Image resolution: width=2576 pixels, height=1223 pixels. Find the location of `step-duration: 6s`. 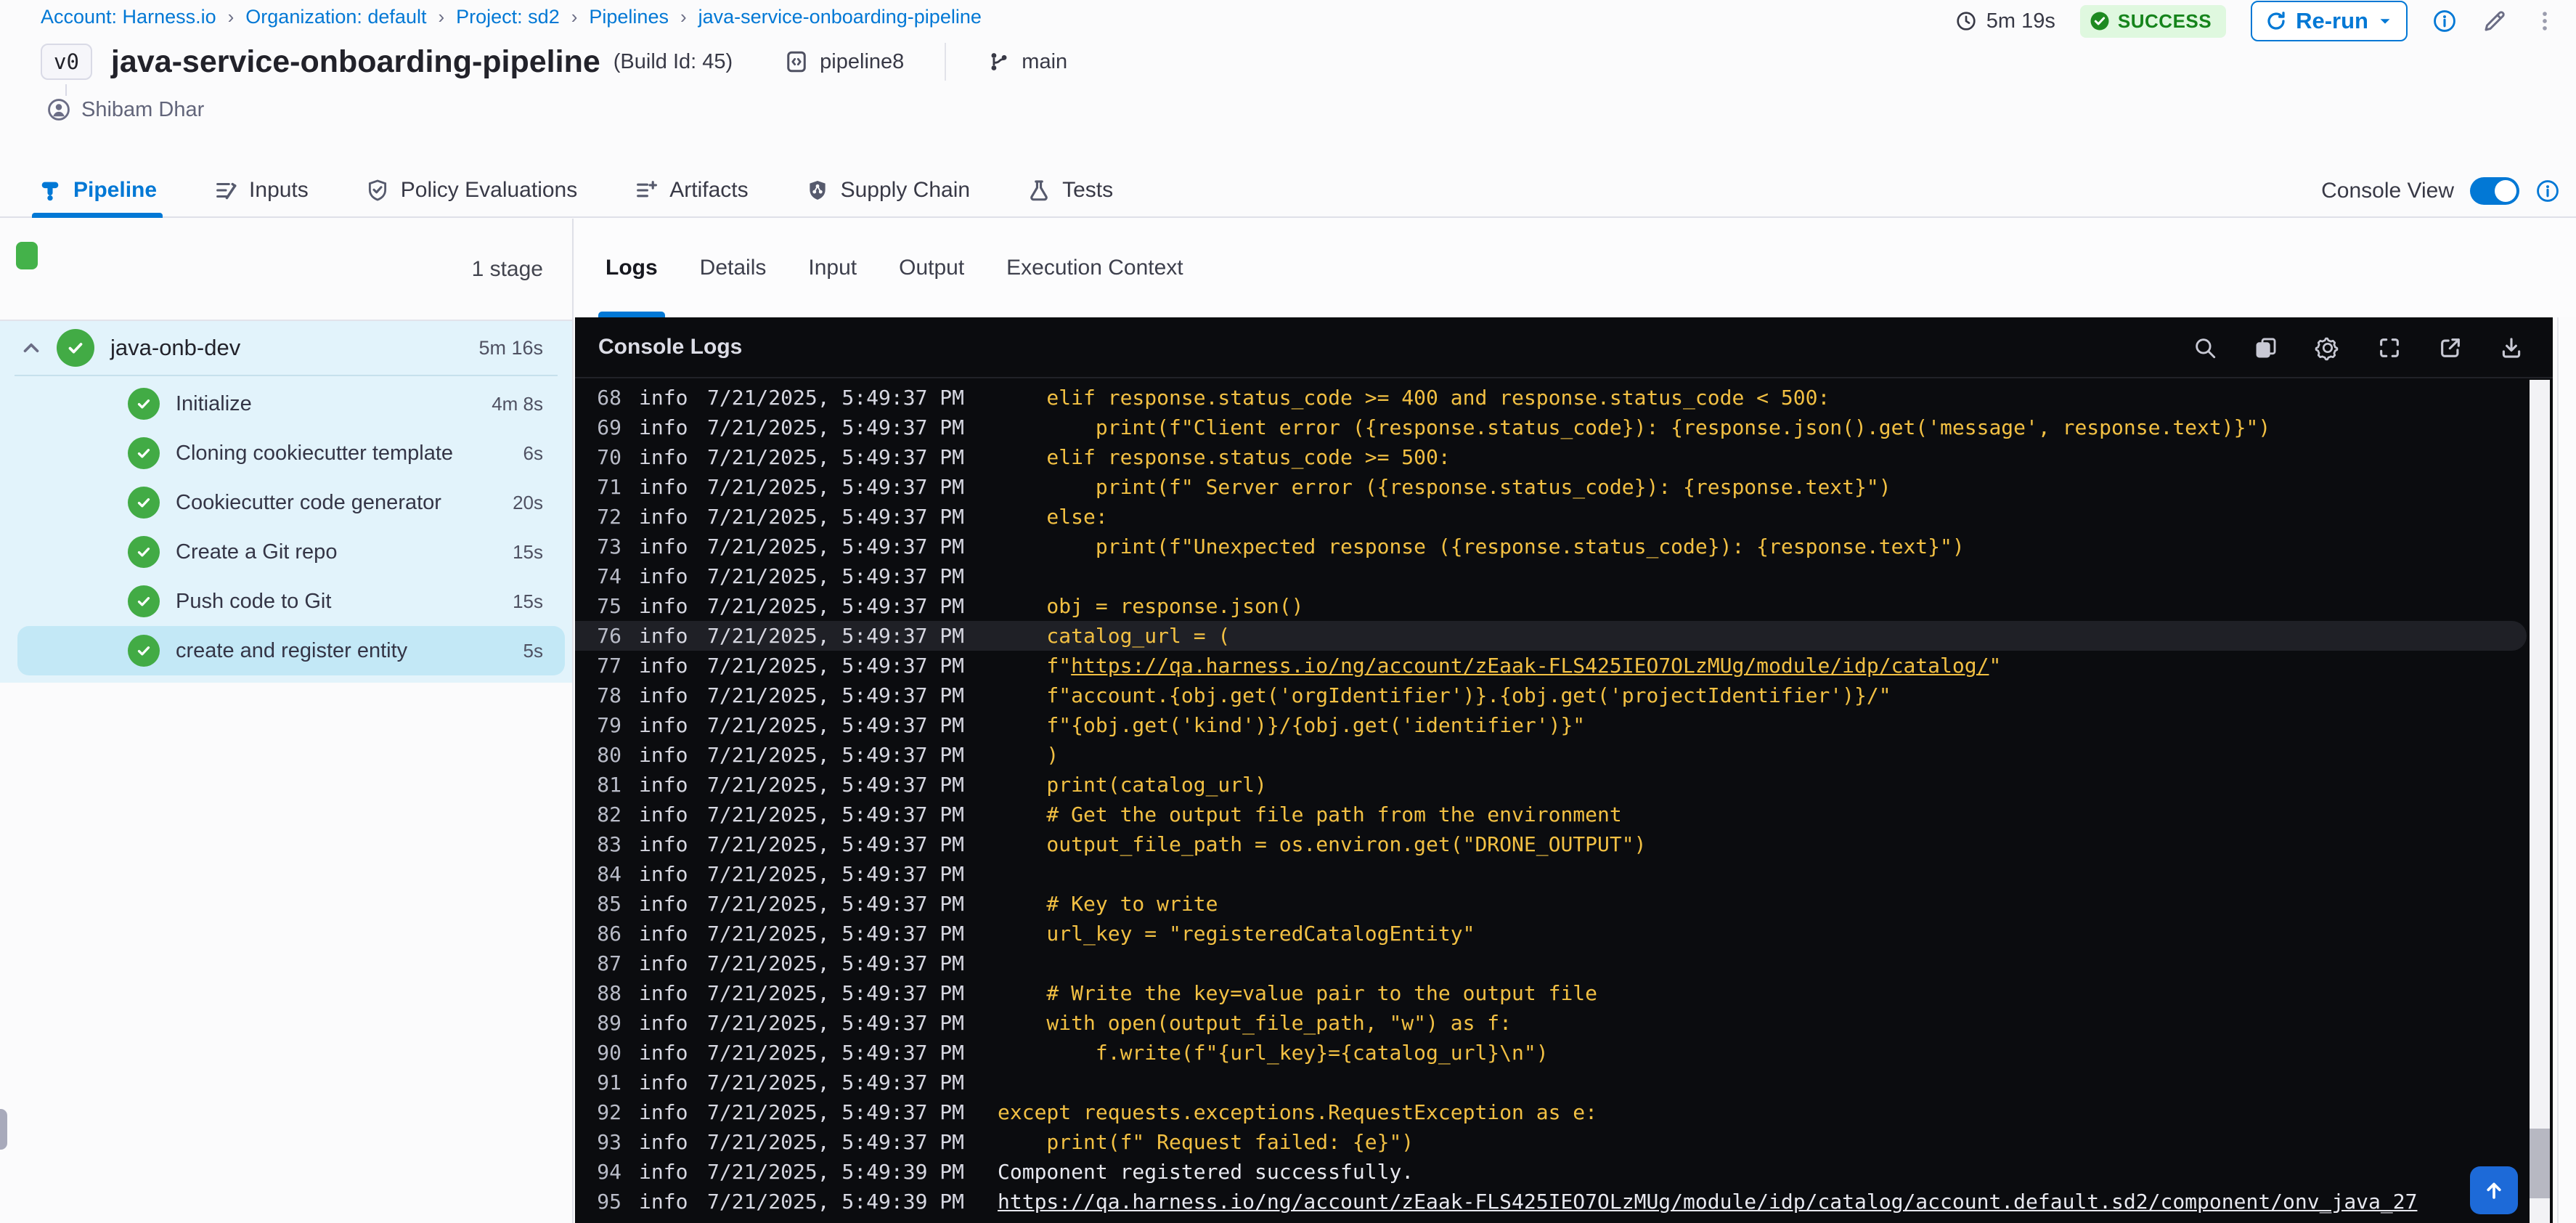

step-duration: 6s is located at coordinates (533, 453).